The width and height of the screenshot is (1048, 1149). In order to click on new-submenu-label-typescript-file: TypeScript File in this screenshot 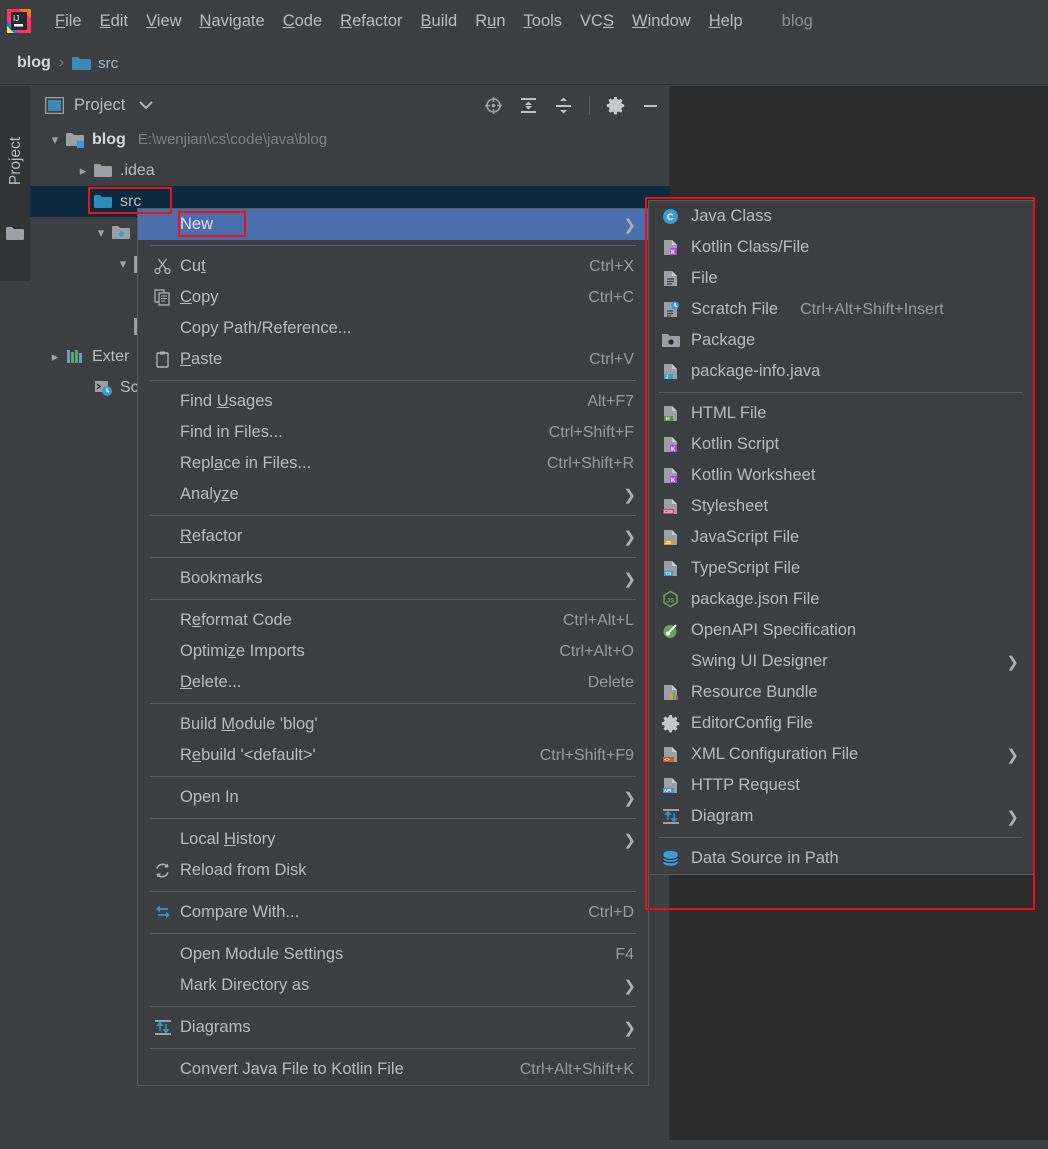, I will do `click(746, 568)`.